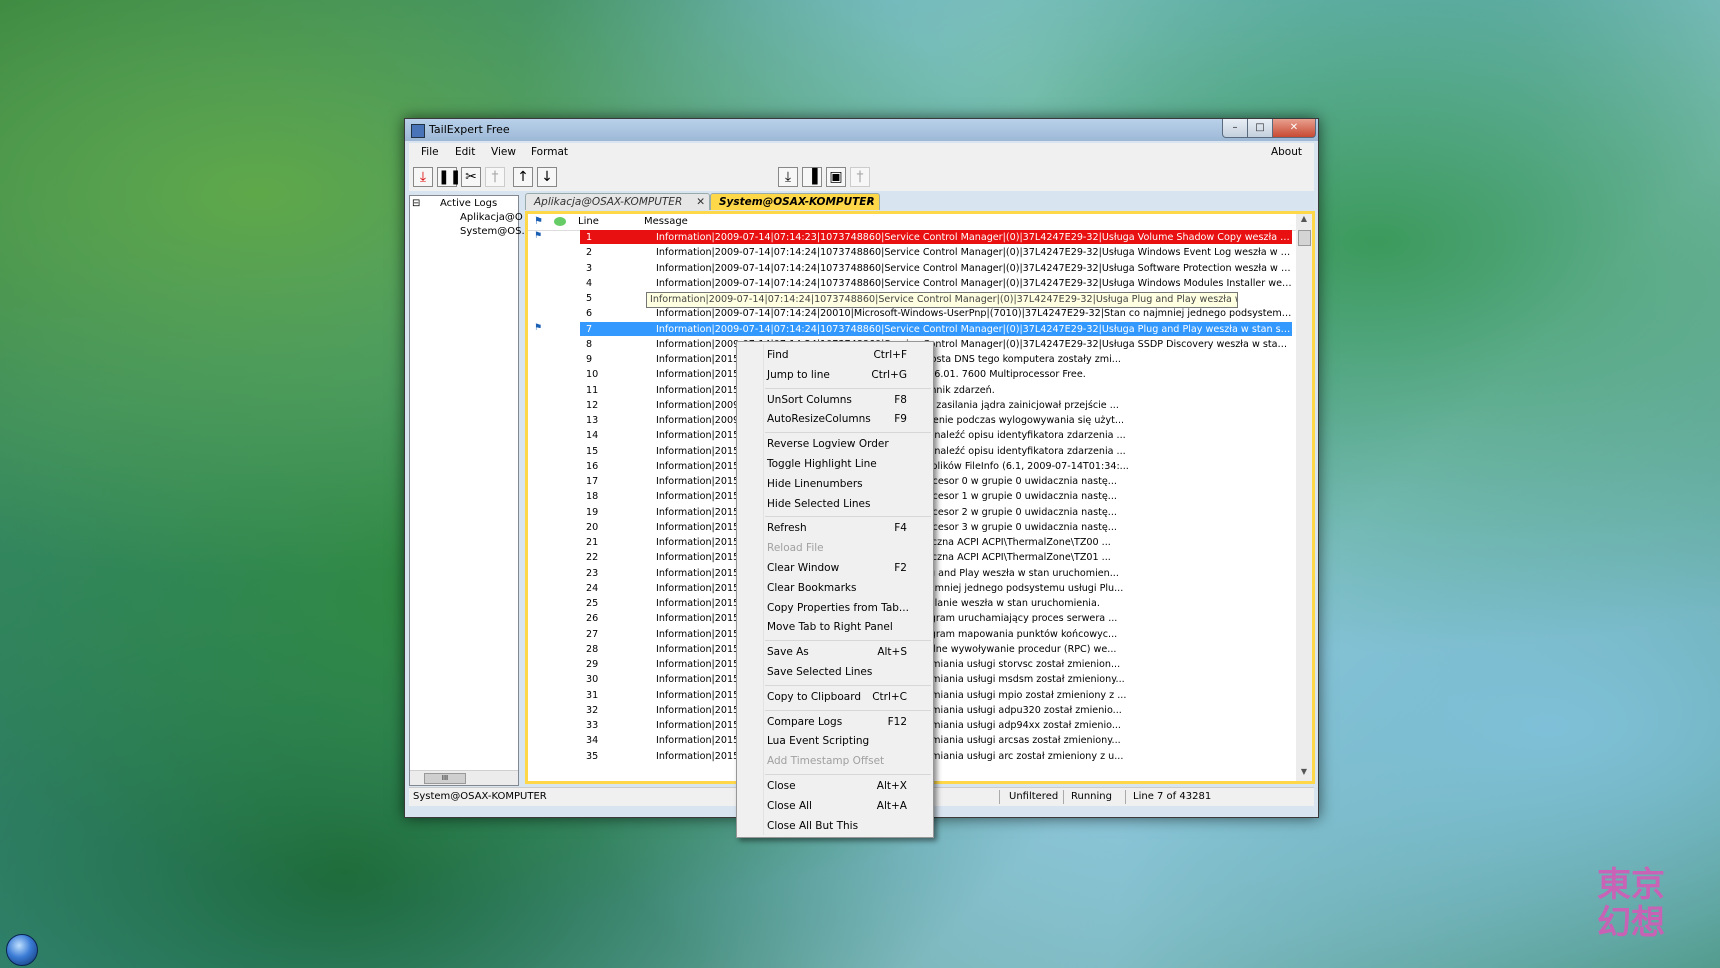 This screenshot has height=968, width=1720. Describe the element at coordinates (818, 741) in the screenshot. I see `menu-item-label: Lua Event Scripting` at that location.